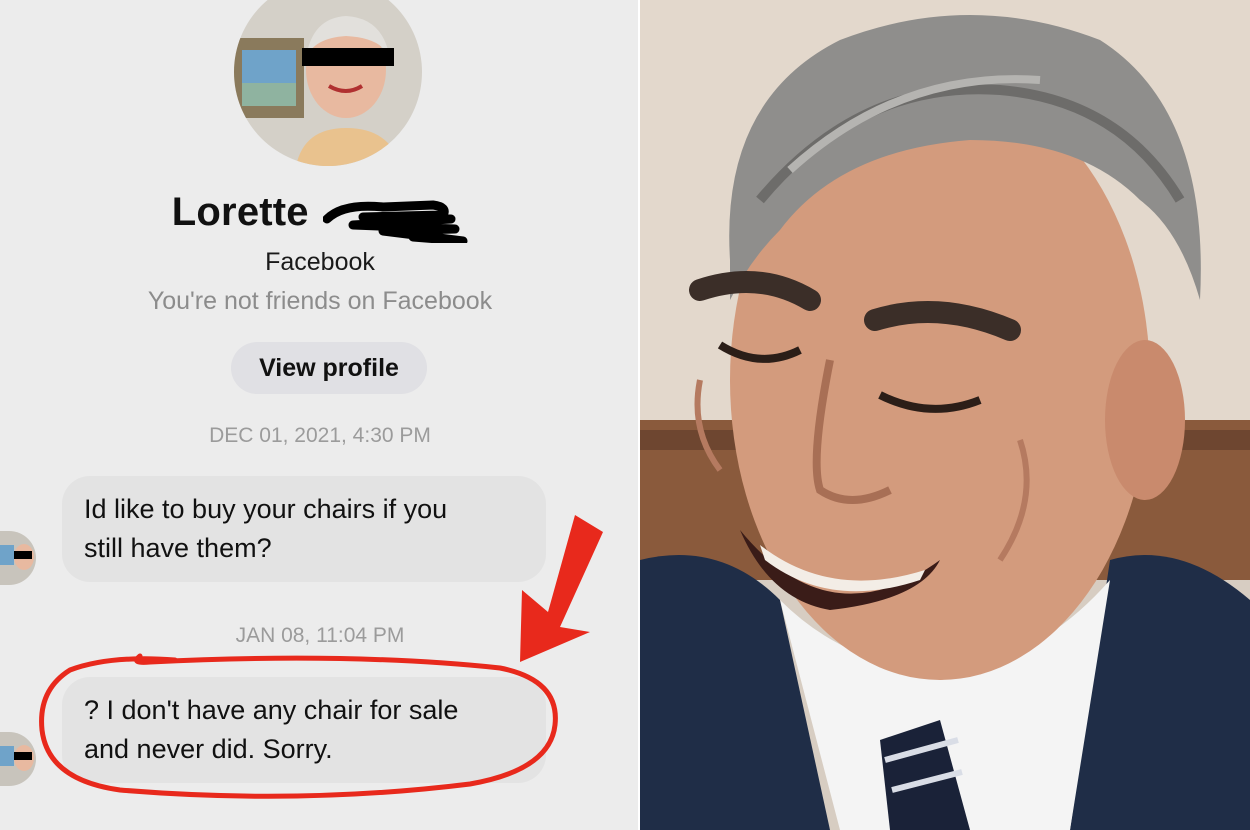  What do you see at coordinates (240, 212) in the screenshot?
I see `contact-name: Lorette` at bounding box center [240, 212].